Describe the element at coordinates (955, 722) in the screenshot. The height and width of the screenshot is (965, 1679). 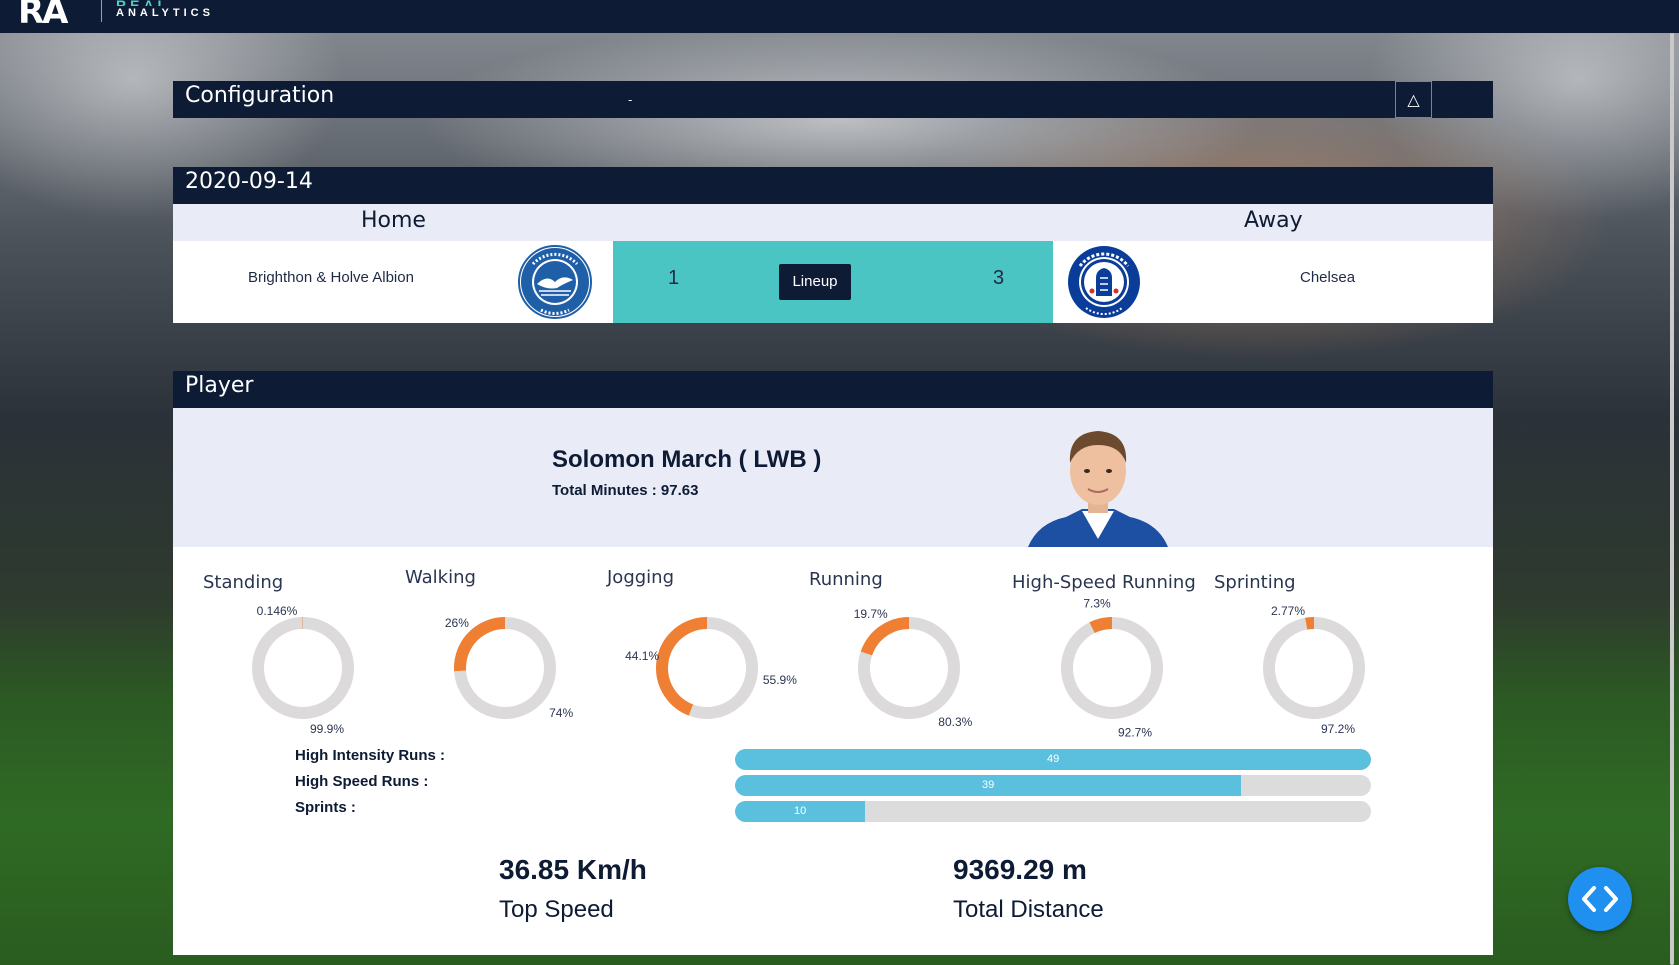
I see `donut-rest-label: 80.3%` at that location.